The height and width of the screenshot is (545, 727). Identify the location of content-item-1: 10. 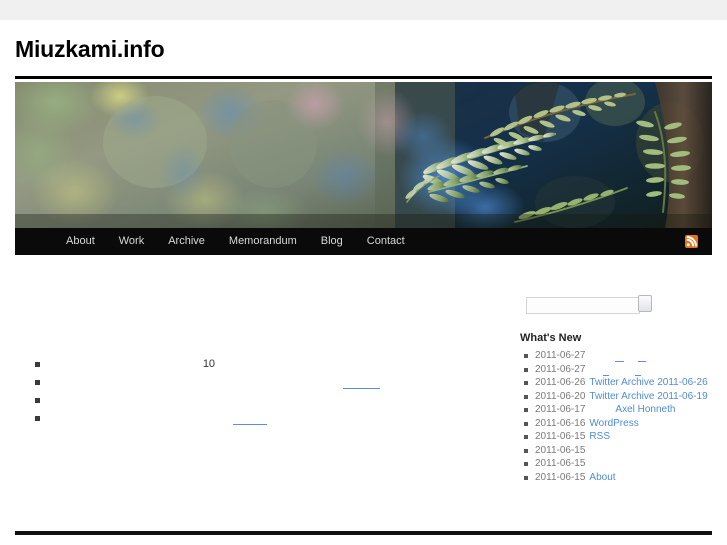
(255, 364).